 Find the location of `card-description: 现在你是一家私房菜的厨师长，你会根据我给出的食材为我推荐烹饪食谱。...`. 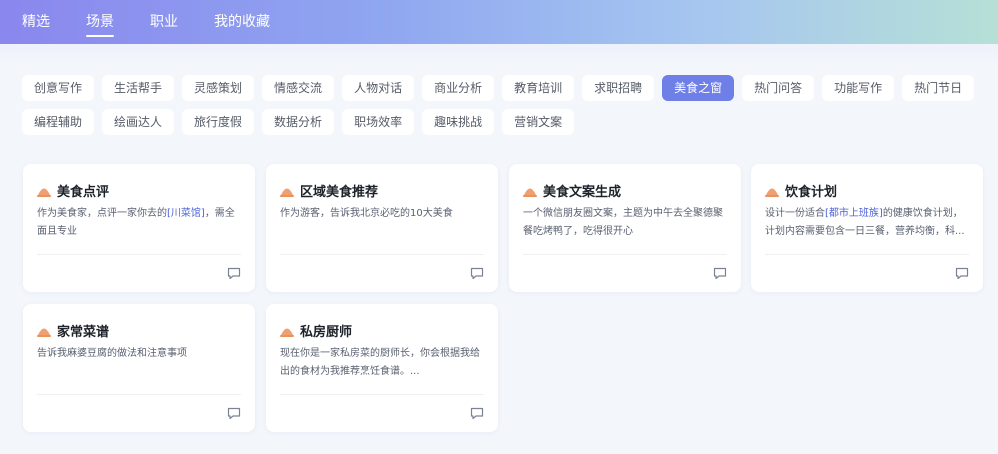

card-description: 现在你是一家私房菜的厨师长，你会根据我给出的食材为我推荐烹饪食谱。... is located at coordinates (380, 362).